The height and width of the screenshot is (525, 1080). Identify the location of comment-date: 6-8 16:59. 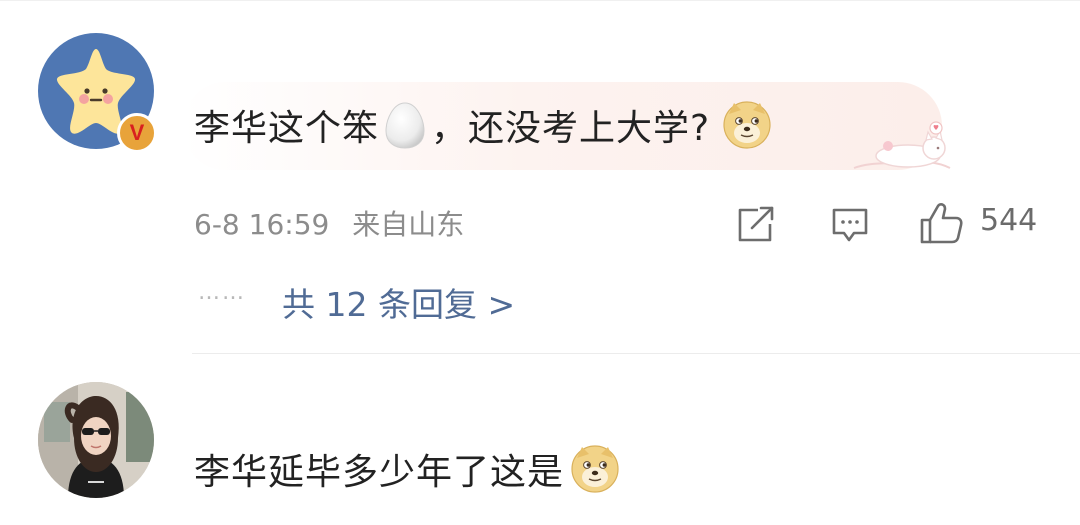
(262, 224).